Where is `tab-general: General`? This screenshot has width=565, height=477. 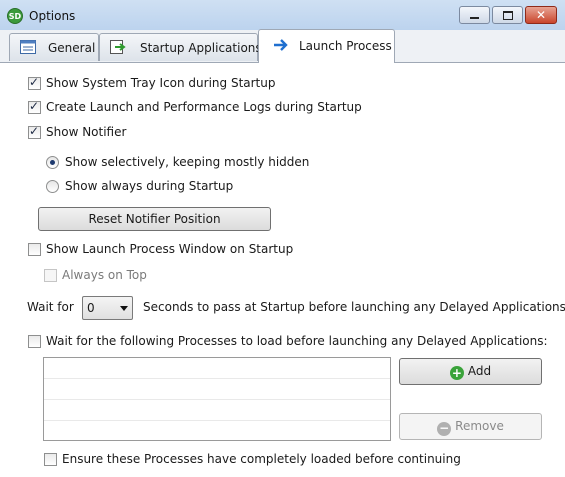
tab-general: General is located at coordinates (54, 47).